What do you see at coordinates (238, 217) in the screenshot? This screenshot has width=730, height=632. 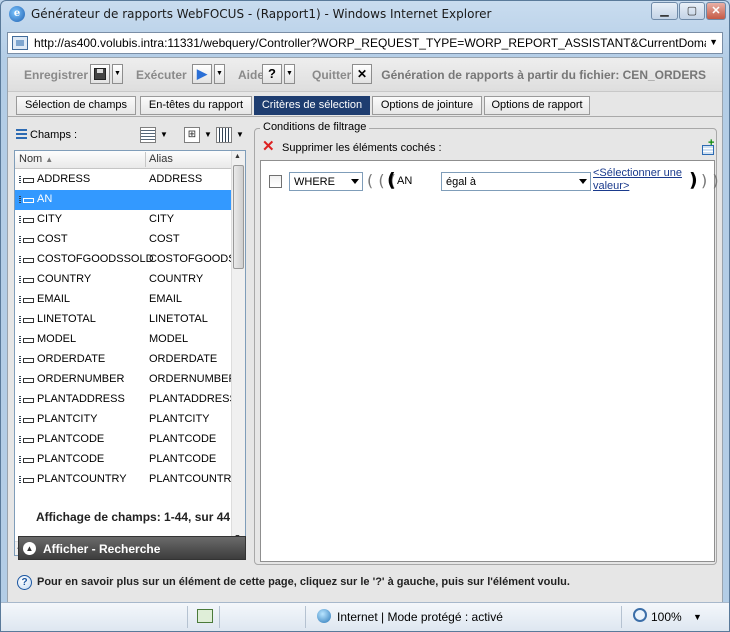 I see `vertical-scroll-thumb` at bounding box center [238, 217].